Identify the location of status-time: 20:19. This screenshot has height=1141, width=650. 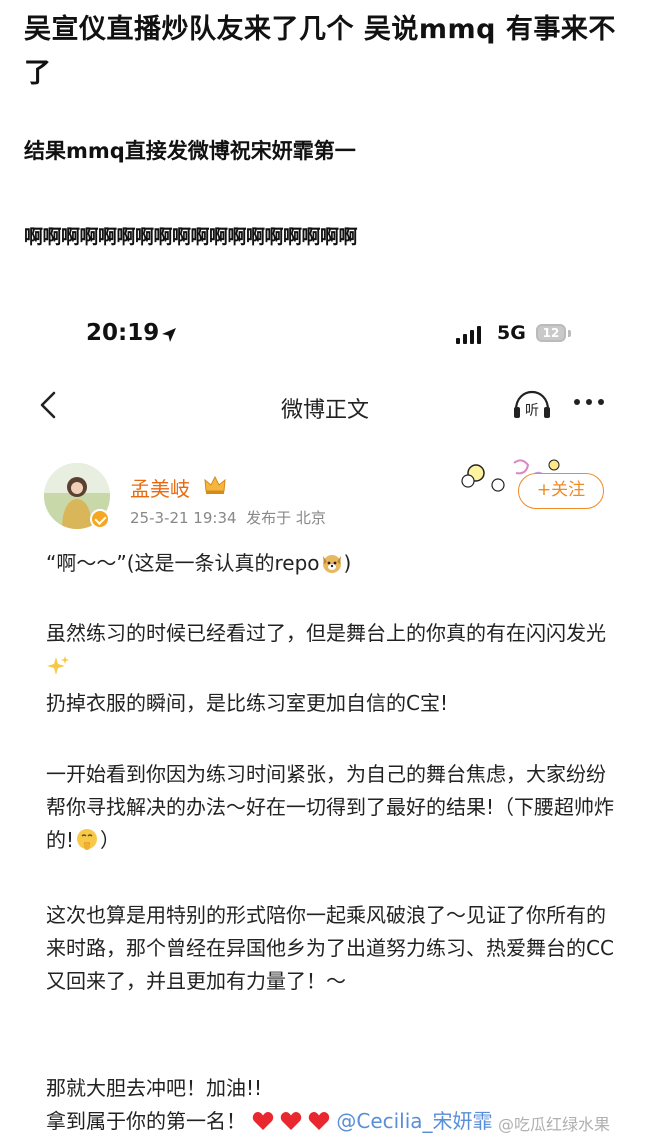
(123, 333).